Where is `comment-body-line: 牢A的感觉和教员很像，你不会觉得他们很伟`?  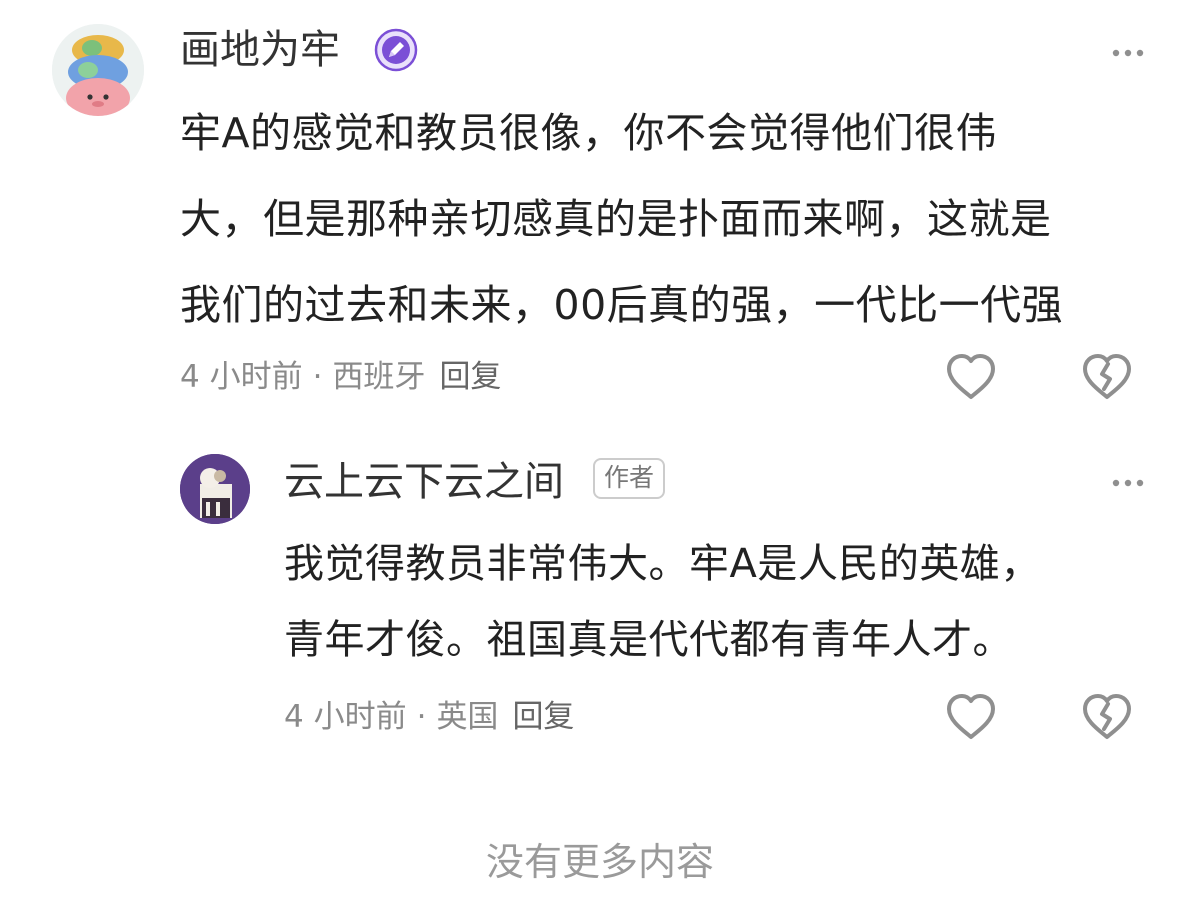
comment-body-line: 牢A的感觉和教员很像，你不会觉得他们很伟 is located at coordinates (589, 133).